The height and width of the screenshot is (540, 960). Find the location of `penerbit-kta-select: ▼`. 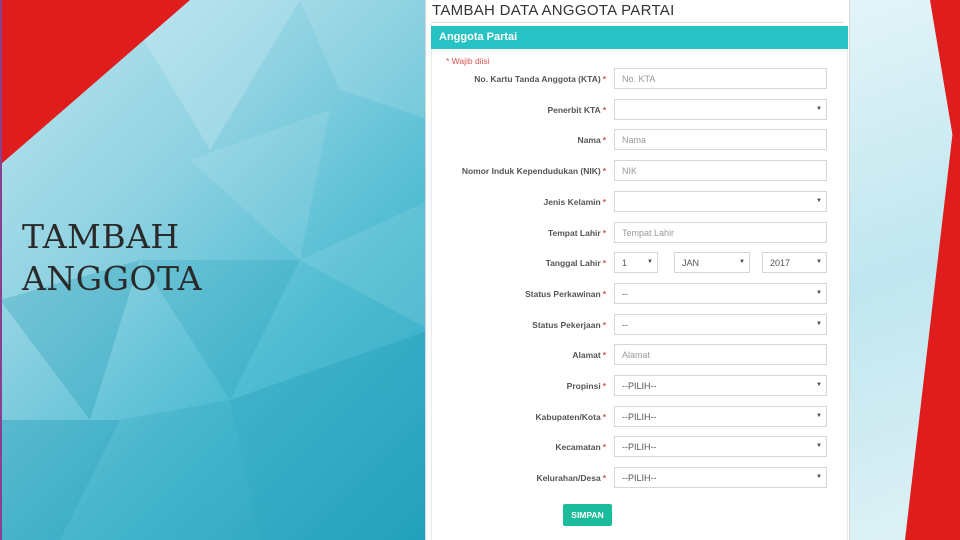

penerbit-kta-select: ▼ is located at coordinates (720, 109).